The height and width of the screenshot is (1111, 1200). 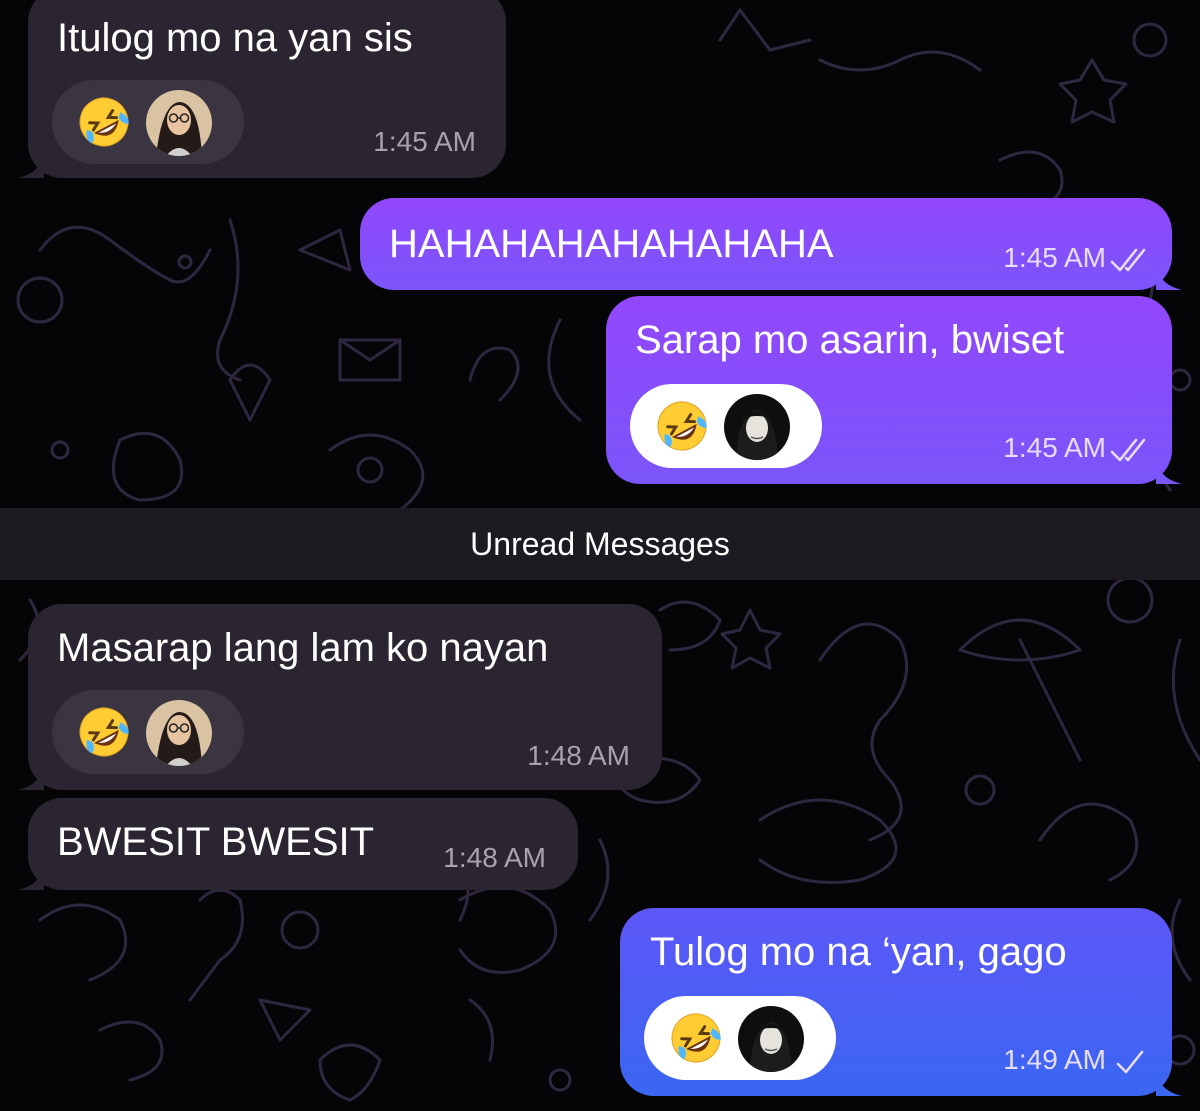 What do you see at coordinates (611, 244) in the screenshot?
I see `message-text: HAHAHAHAHAHAHAHA` at bounding box center [611, 244].